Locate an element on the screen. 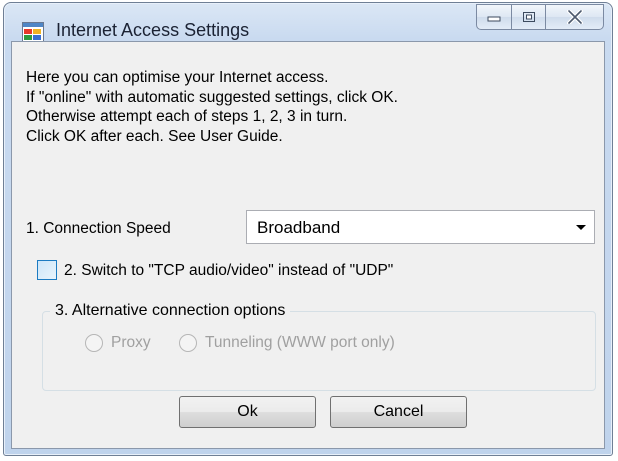  connection-speed-value: Broadband is located at coordinates (299, 227).